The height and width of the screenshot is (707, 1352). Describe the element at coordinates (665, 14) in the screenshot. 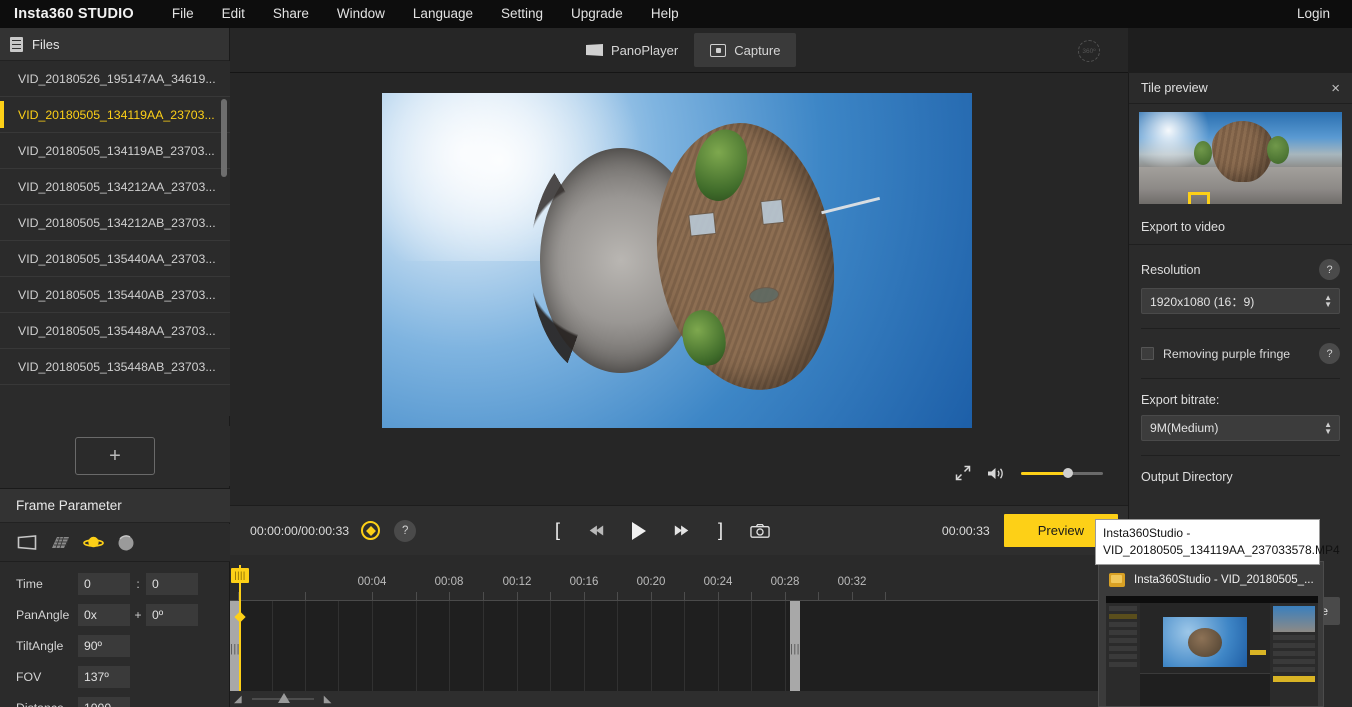

I see `menu-help: Help` at that location.